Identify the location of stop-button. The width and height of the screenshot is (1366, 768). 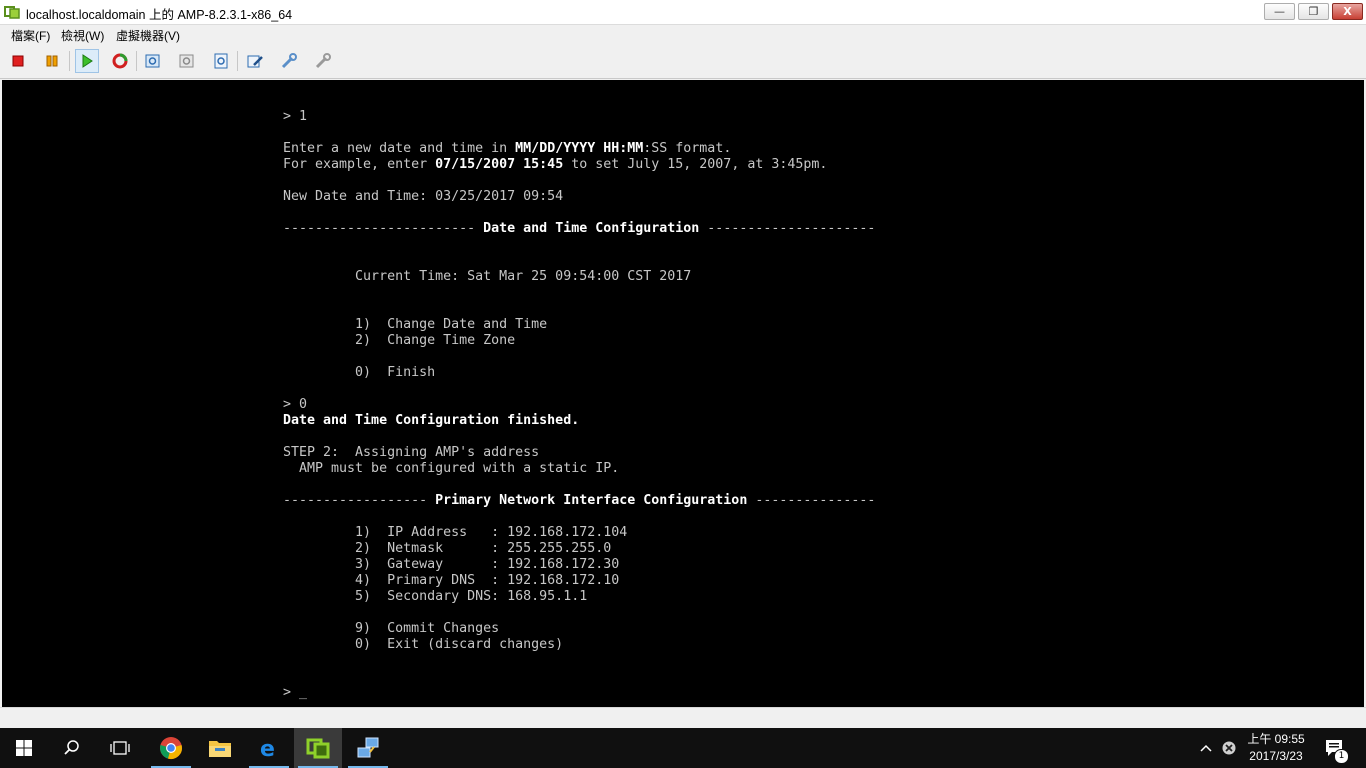
(18, 61).